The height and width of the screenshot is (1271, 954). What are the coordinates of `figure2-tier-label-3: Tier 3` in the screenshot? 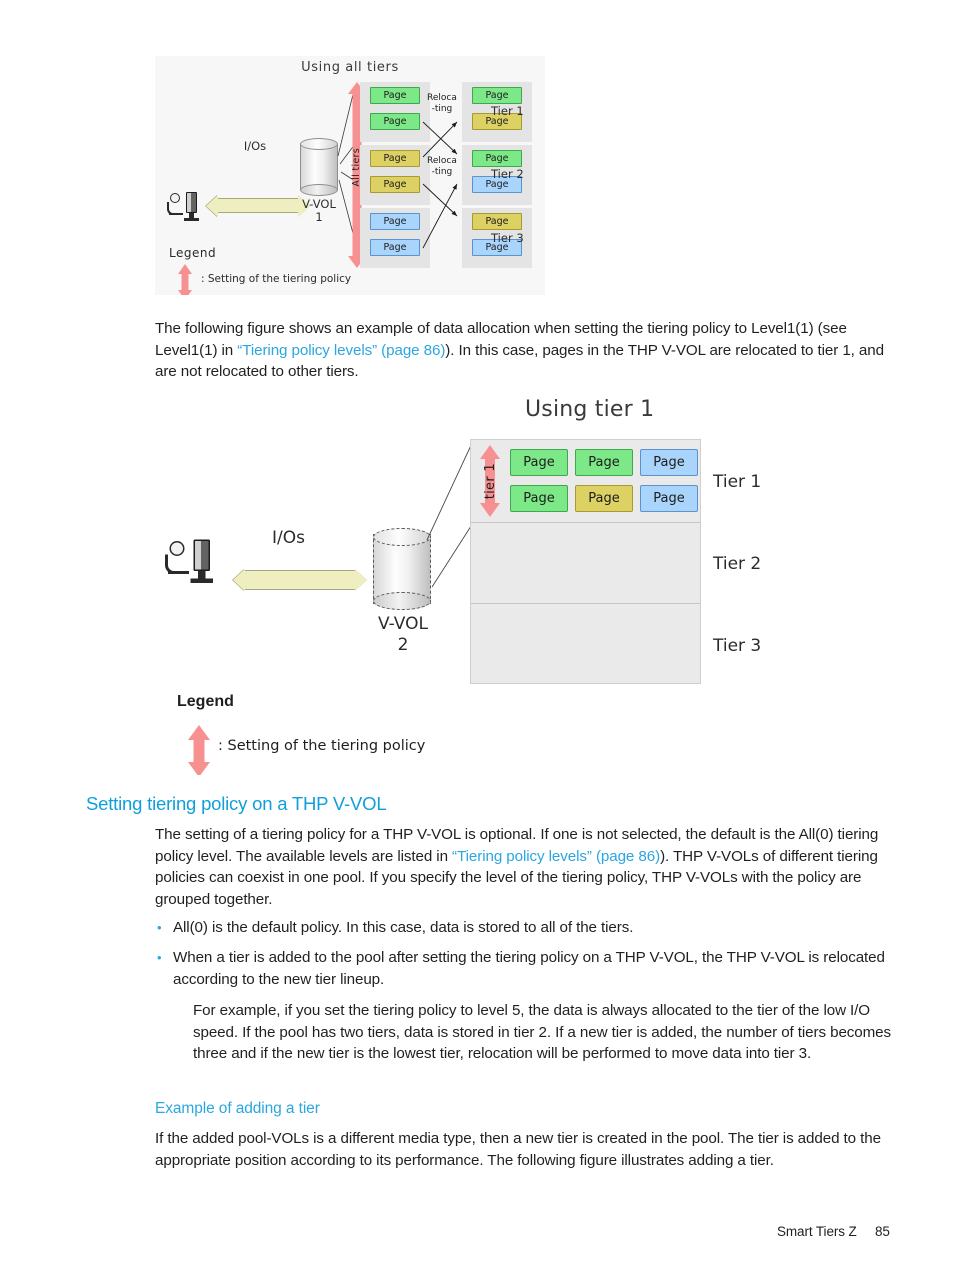 It's located at (737, 646).